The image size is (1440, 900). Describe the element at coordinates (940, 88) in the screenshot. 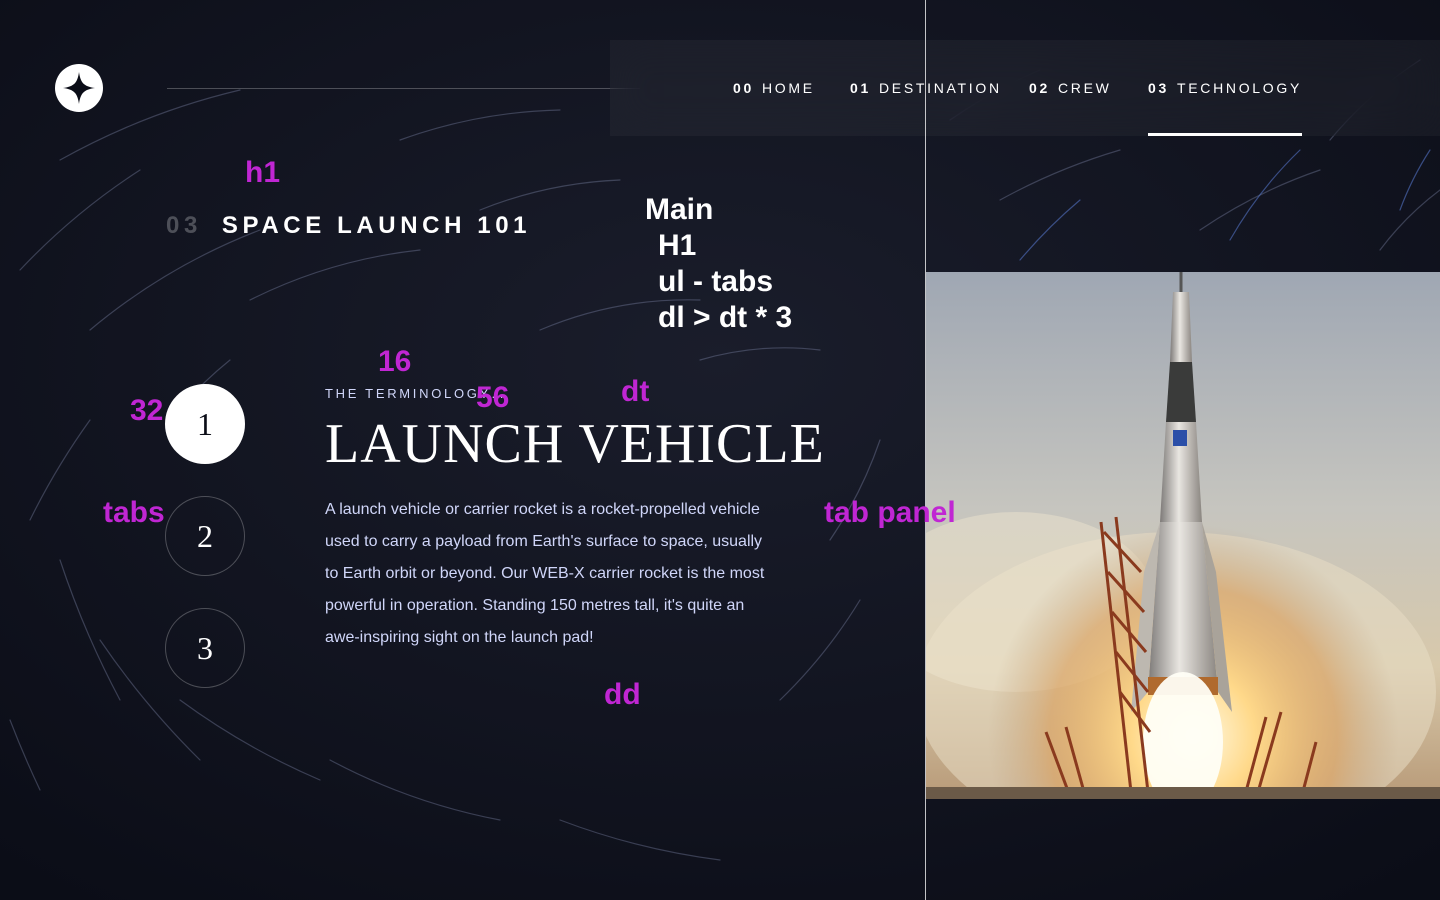

I see `nav-item-label: DESTINATION` at that location.